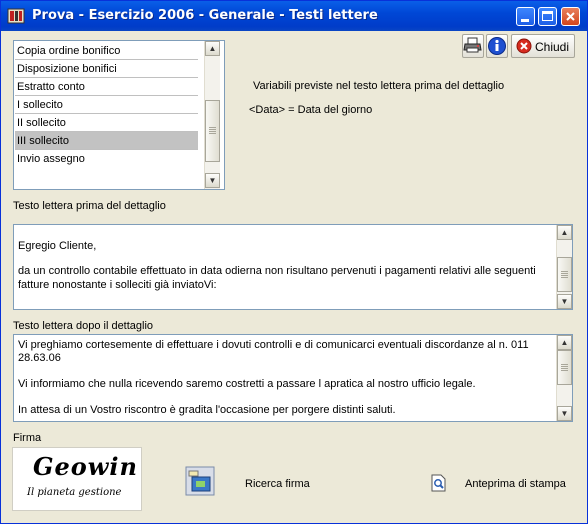 The height and width of the screenshot is (524, 588). What do you see at coordinates (106, 69) in the screenshot?
I see `list-item: Disposizione bonifici` at bounding box center [106, 69].